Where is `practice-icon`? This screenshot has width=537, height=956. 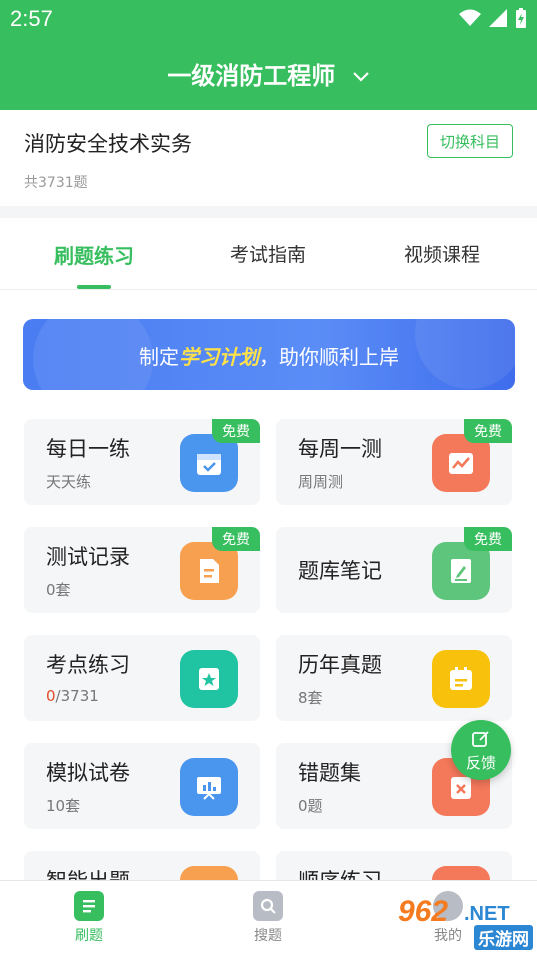
practice-icon is located at coordinates (89, 906).